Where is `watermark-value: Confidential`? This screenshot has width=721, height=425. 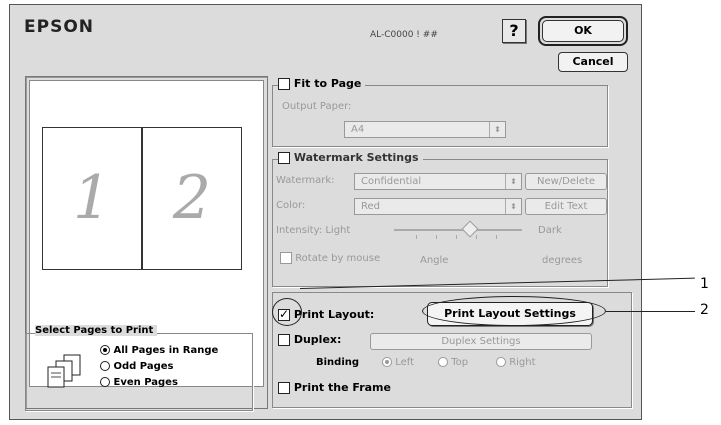
watermark-value: Confidential is located at coordinates (391, 181).